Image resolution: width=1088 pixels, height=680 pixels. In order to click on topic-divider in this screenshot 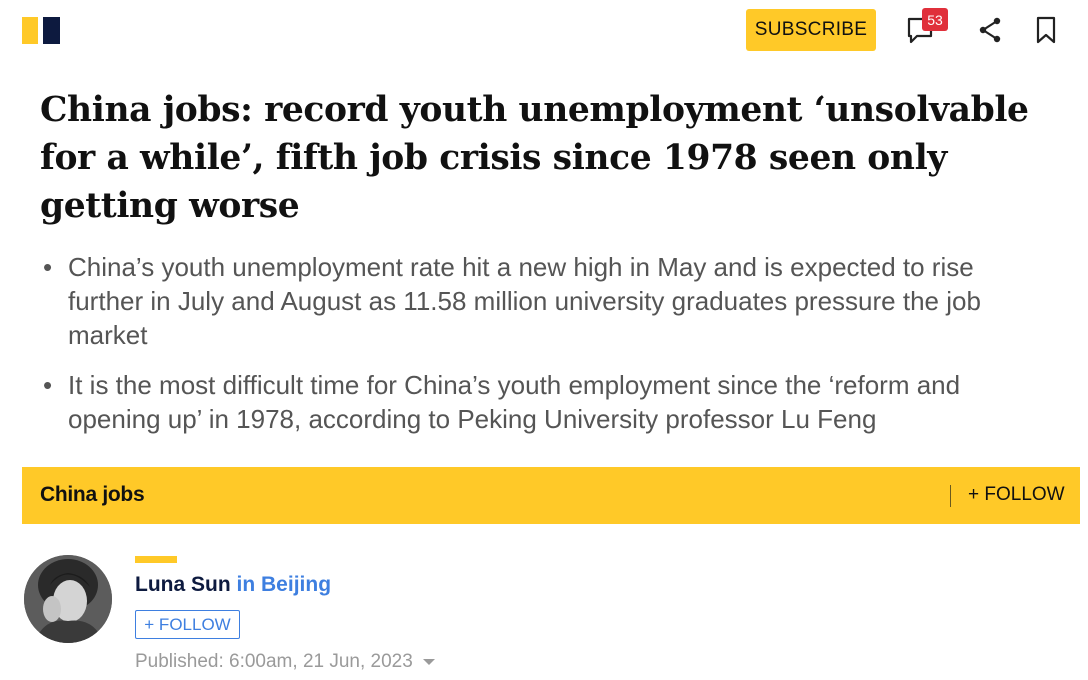, I will do `click(950, 496)`.